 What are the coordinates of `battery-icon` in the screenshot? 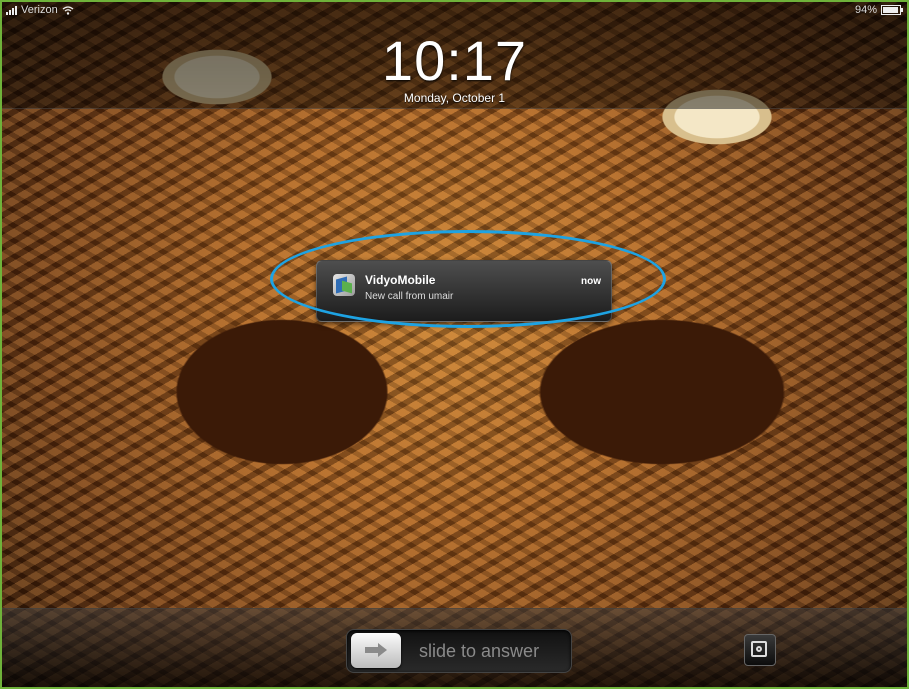 It's located at (892, 10).